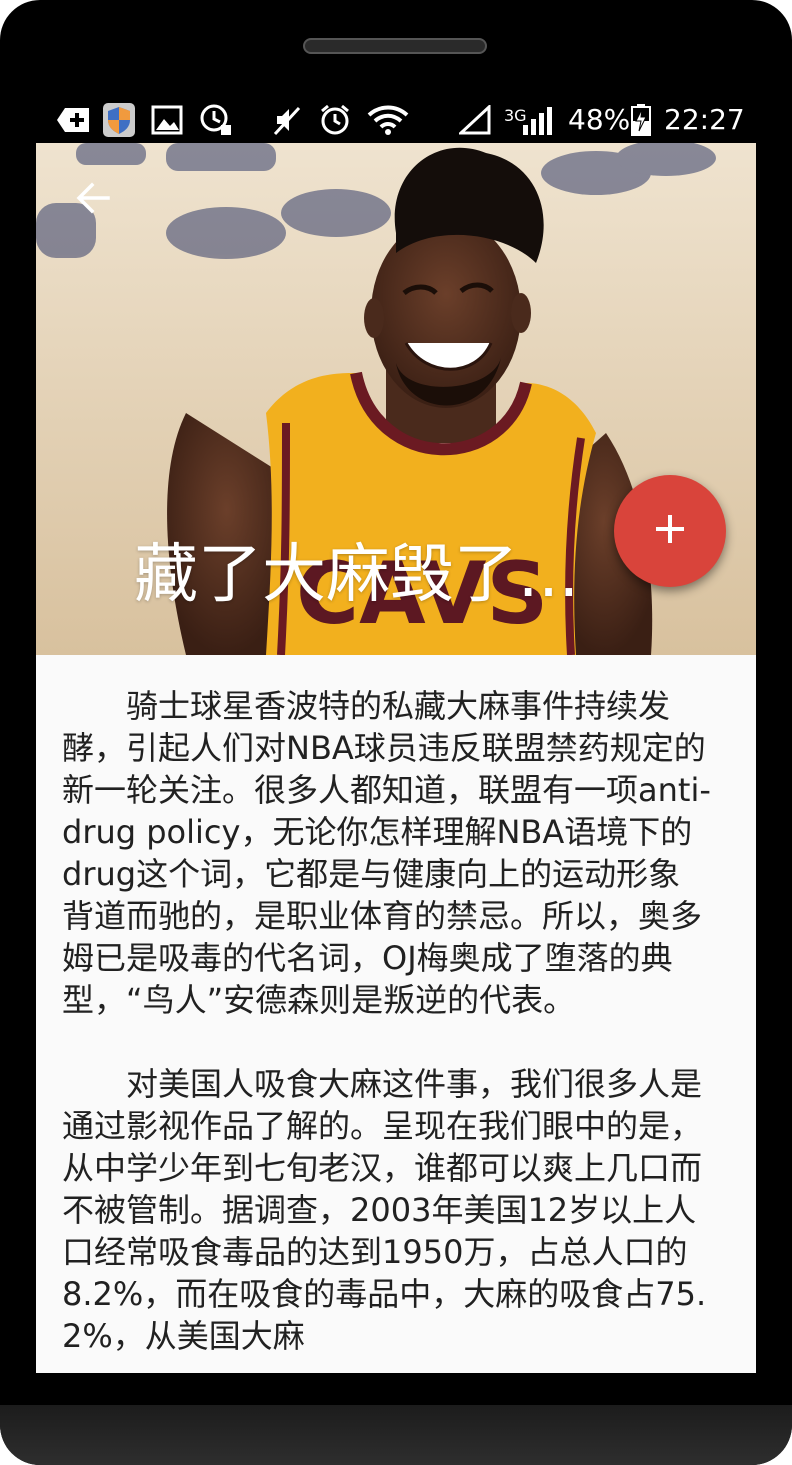  I want to click on battery-percent: 48%, so click(599, 119).